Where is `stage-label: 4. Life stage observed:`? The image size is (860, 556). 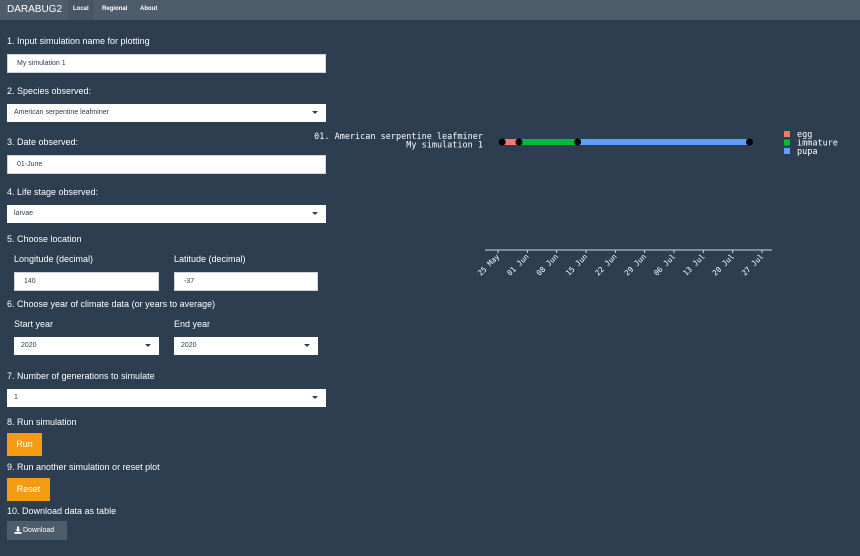 stage-label: 4. Life stage observed: is located at coordinates (53, 192).